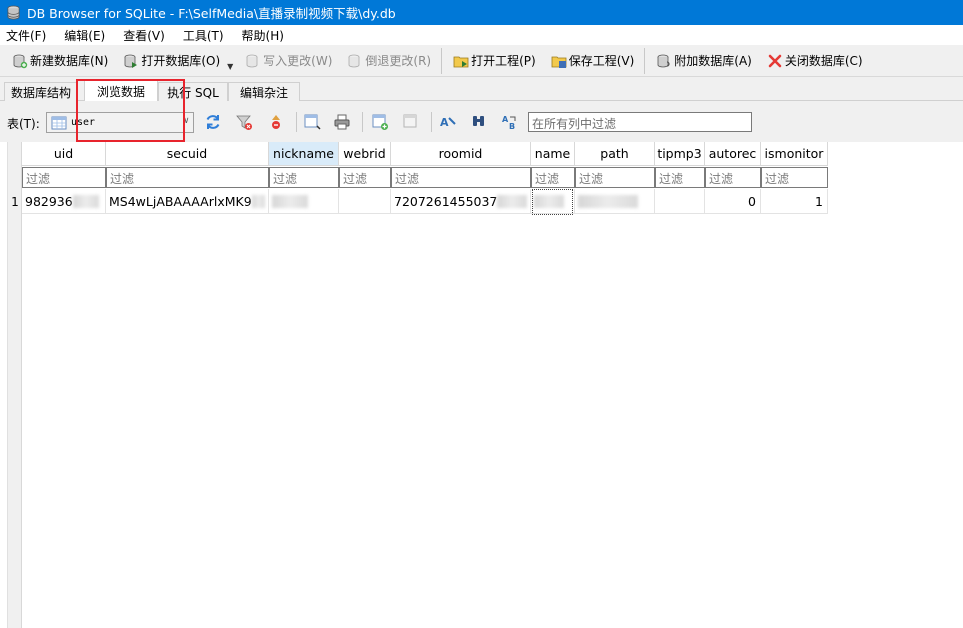 The height and width of the screenshot is (628, 963). I want to click on attach-database-button: 附加数据库(A), so click(703, 61).